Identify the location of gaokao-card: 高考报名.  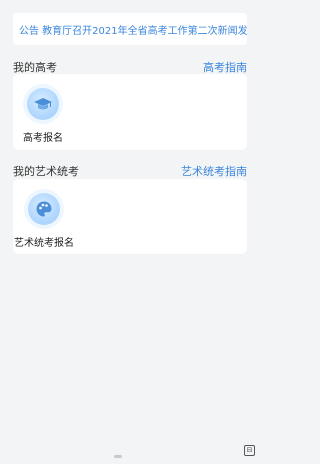
(130, 112).